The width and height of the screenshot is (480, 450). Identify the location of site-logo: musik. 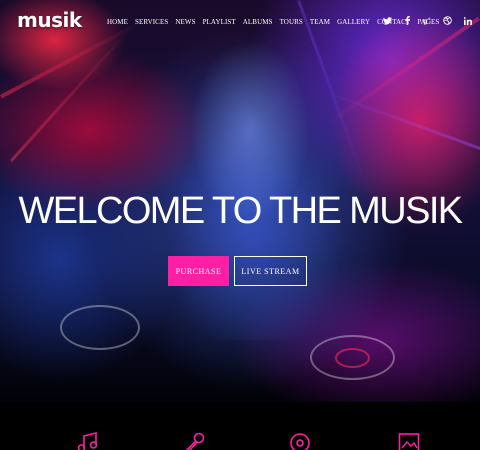
(49, 20).